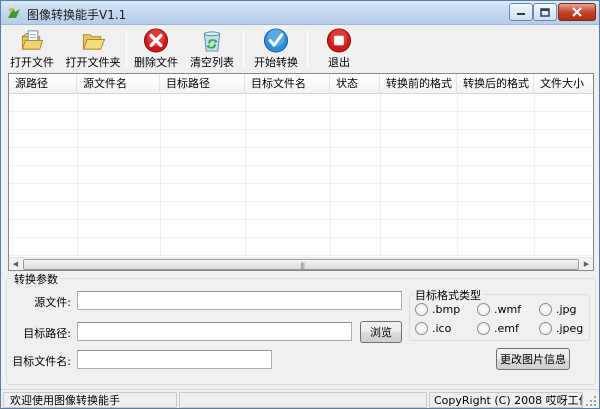 The width and height of the screenshot is (600, 409). Describe the element at coordinates (32, 40) in the screenshot. I see `open-file-icon` at that location.